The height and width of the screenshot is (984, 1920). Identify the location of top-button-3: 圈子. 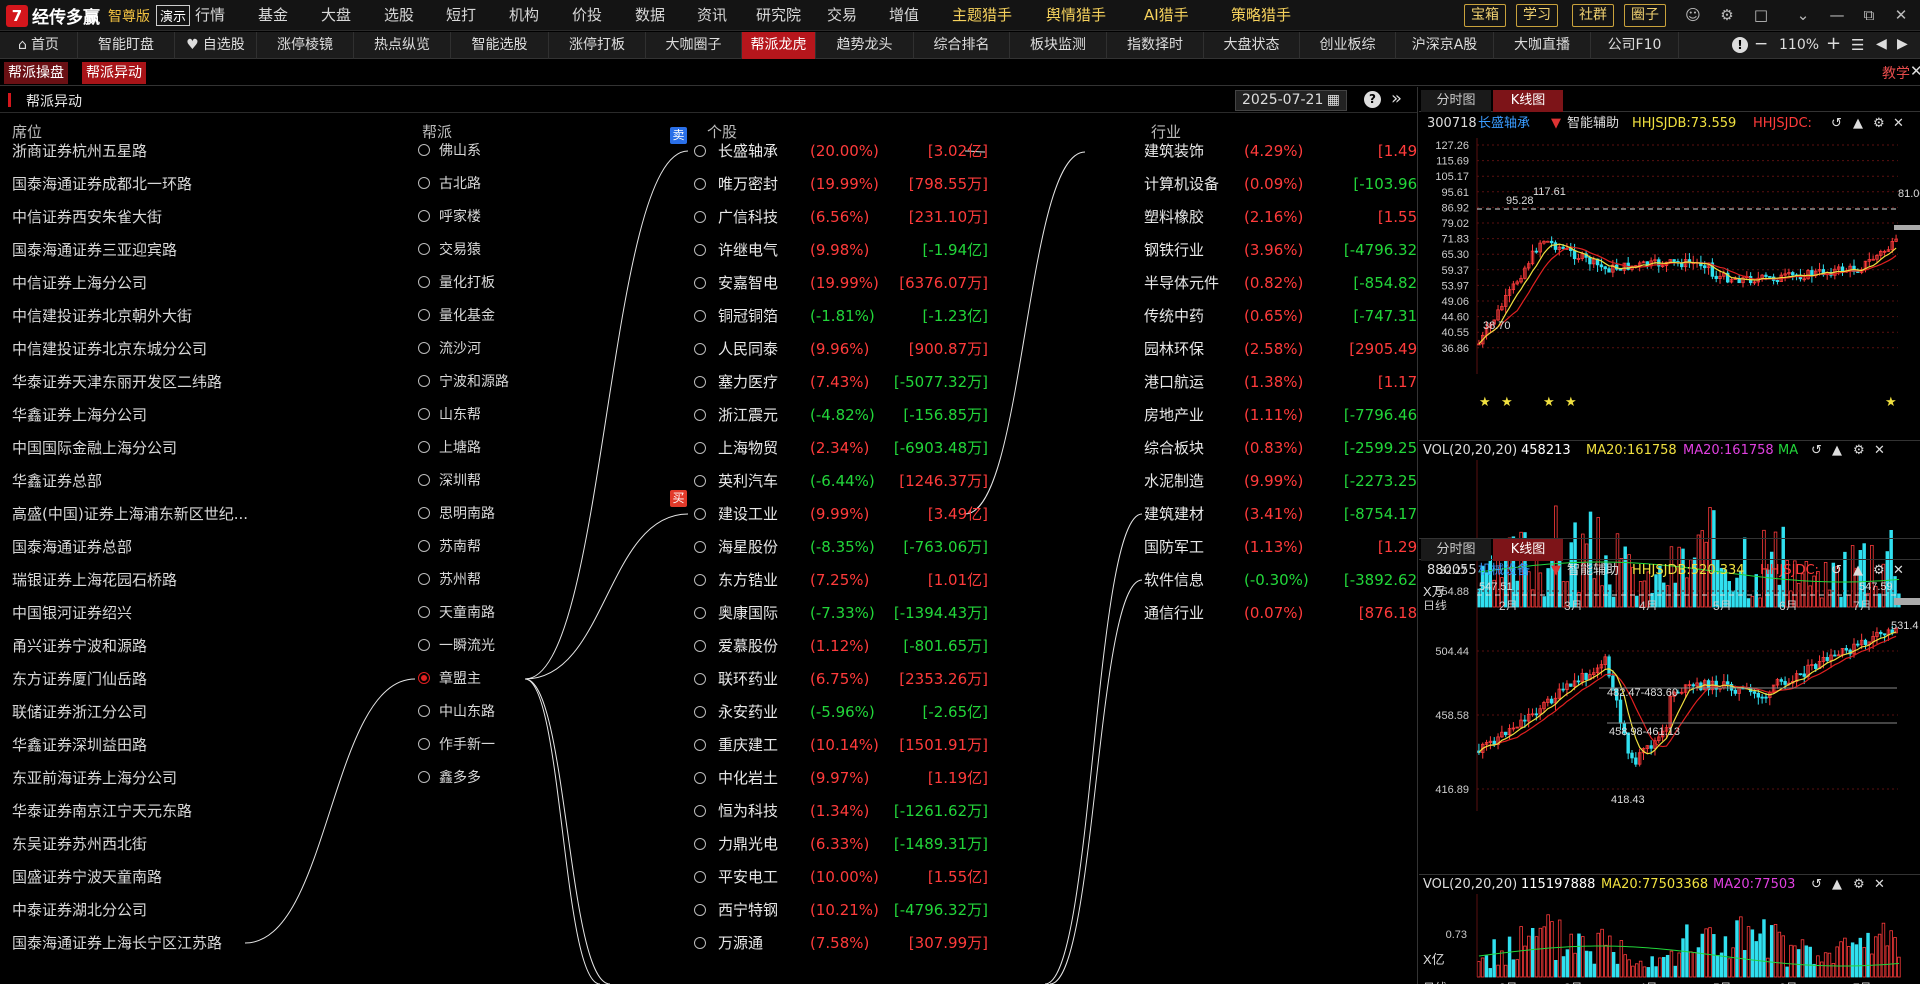
(1645, 15).